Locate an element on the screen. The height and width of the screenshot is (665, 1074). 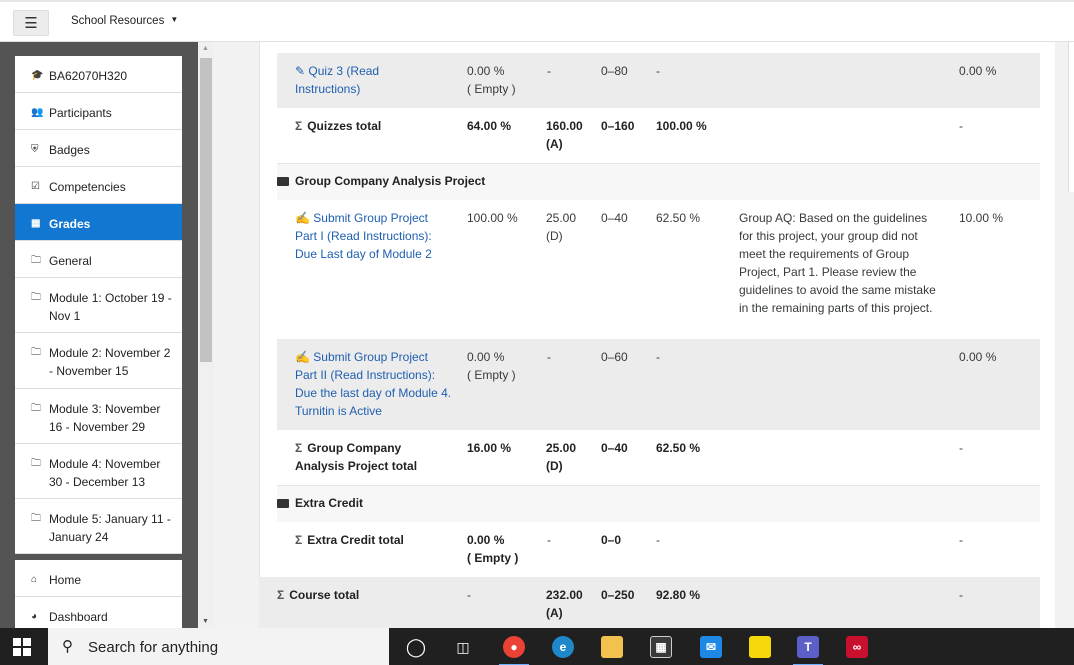
grade-item-name: Due the last day of Module 4. is located at coordinates (373, 393).